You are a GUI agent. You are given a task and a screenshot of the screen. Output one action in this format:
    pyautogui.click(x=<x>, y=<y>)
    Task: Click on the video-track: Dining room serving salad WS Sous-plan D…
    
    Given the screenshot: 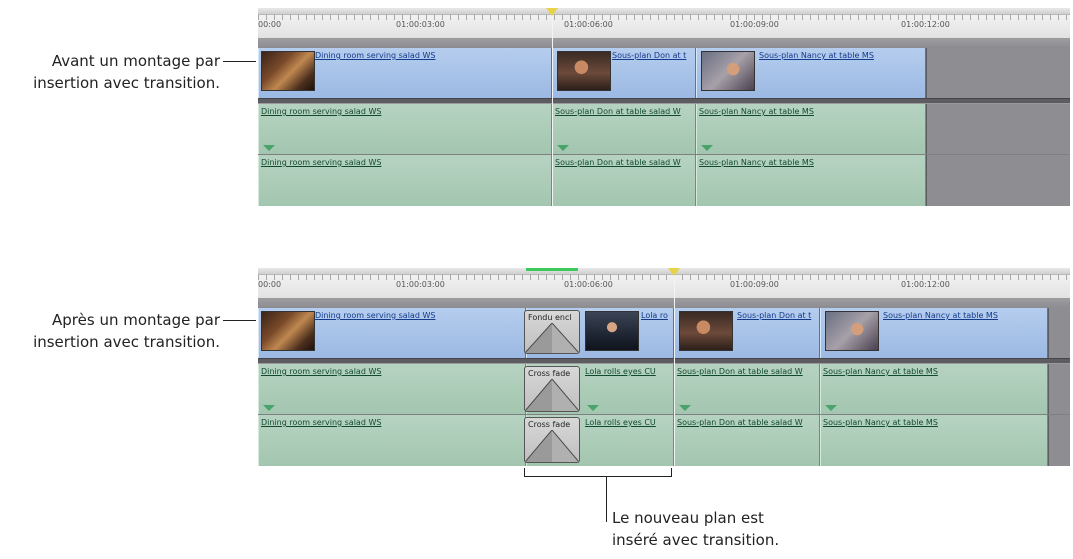 What is the action you would take?
    pyautogui.click(x=664, y=73)
    